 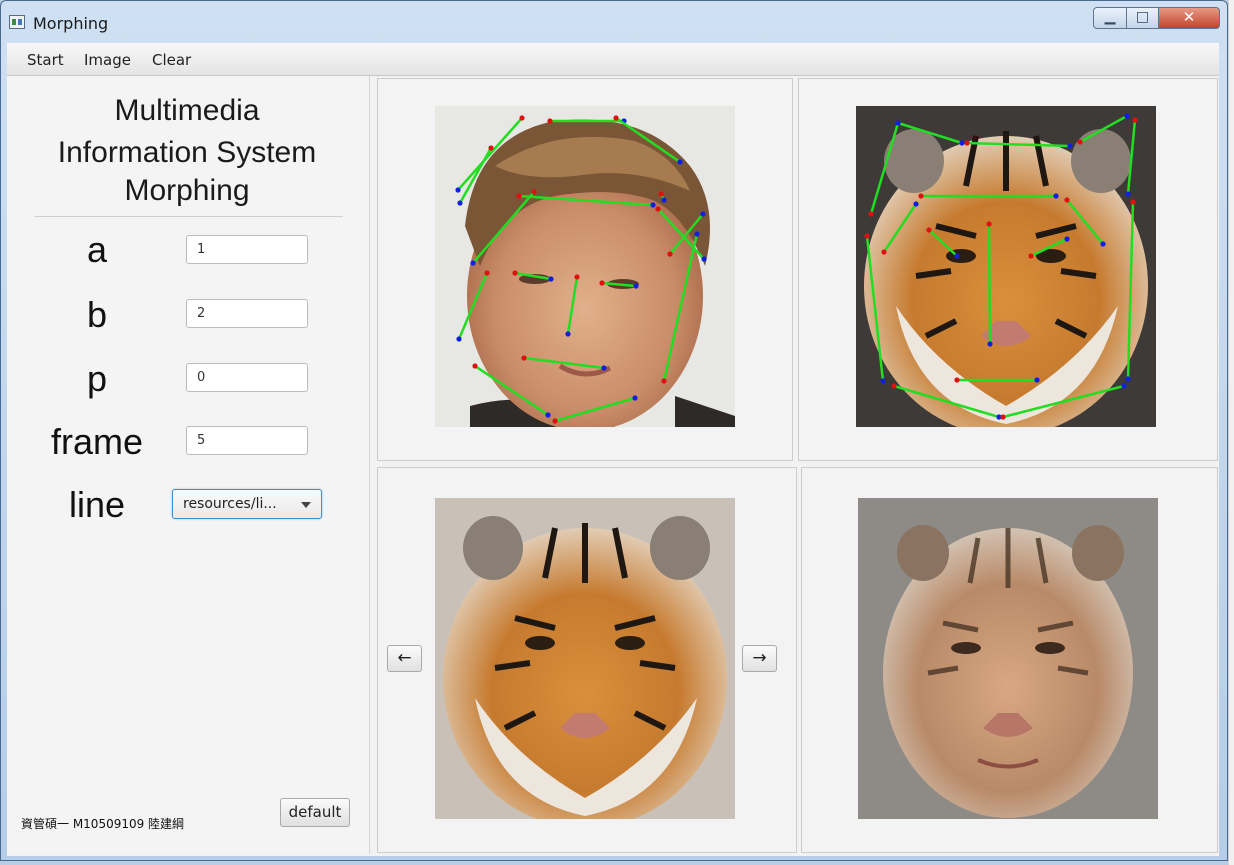 I want to click on param-p-label: p, so click(x=97, y=378).